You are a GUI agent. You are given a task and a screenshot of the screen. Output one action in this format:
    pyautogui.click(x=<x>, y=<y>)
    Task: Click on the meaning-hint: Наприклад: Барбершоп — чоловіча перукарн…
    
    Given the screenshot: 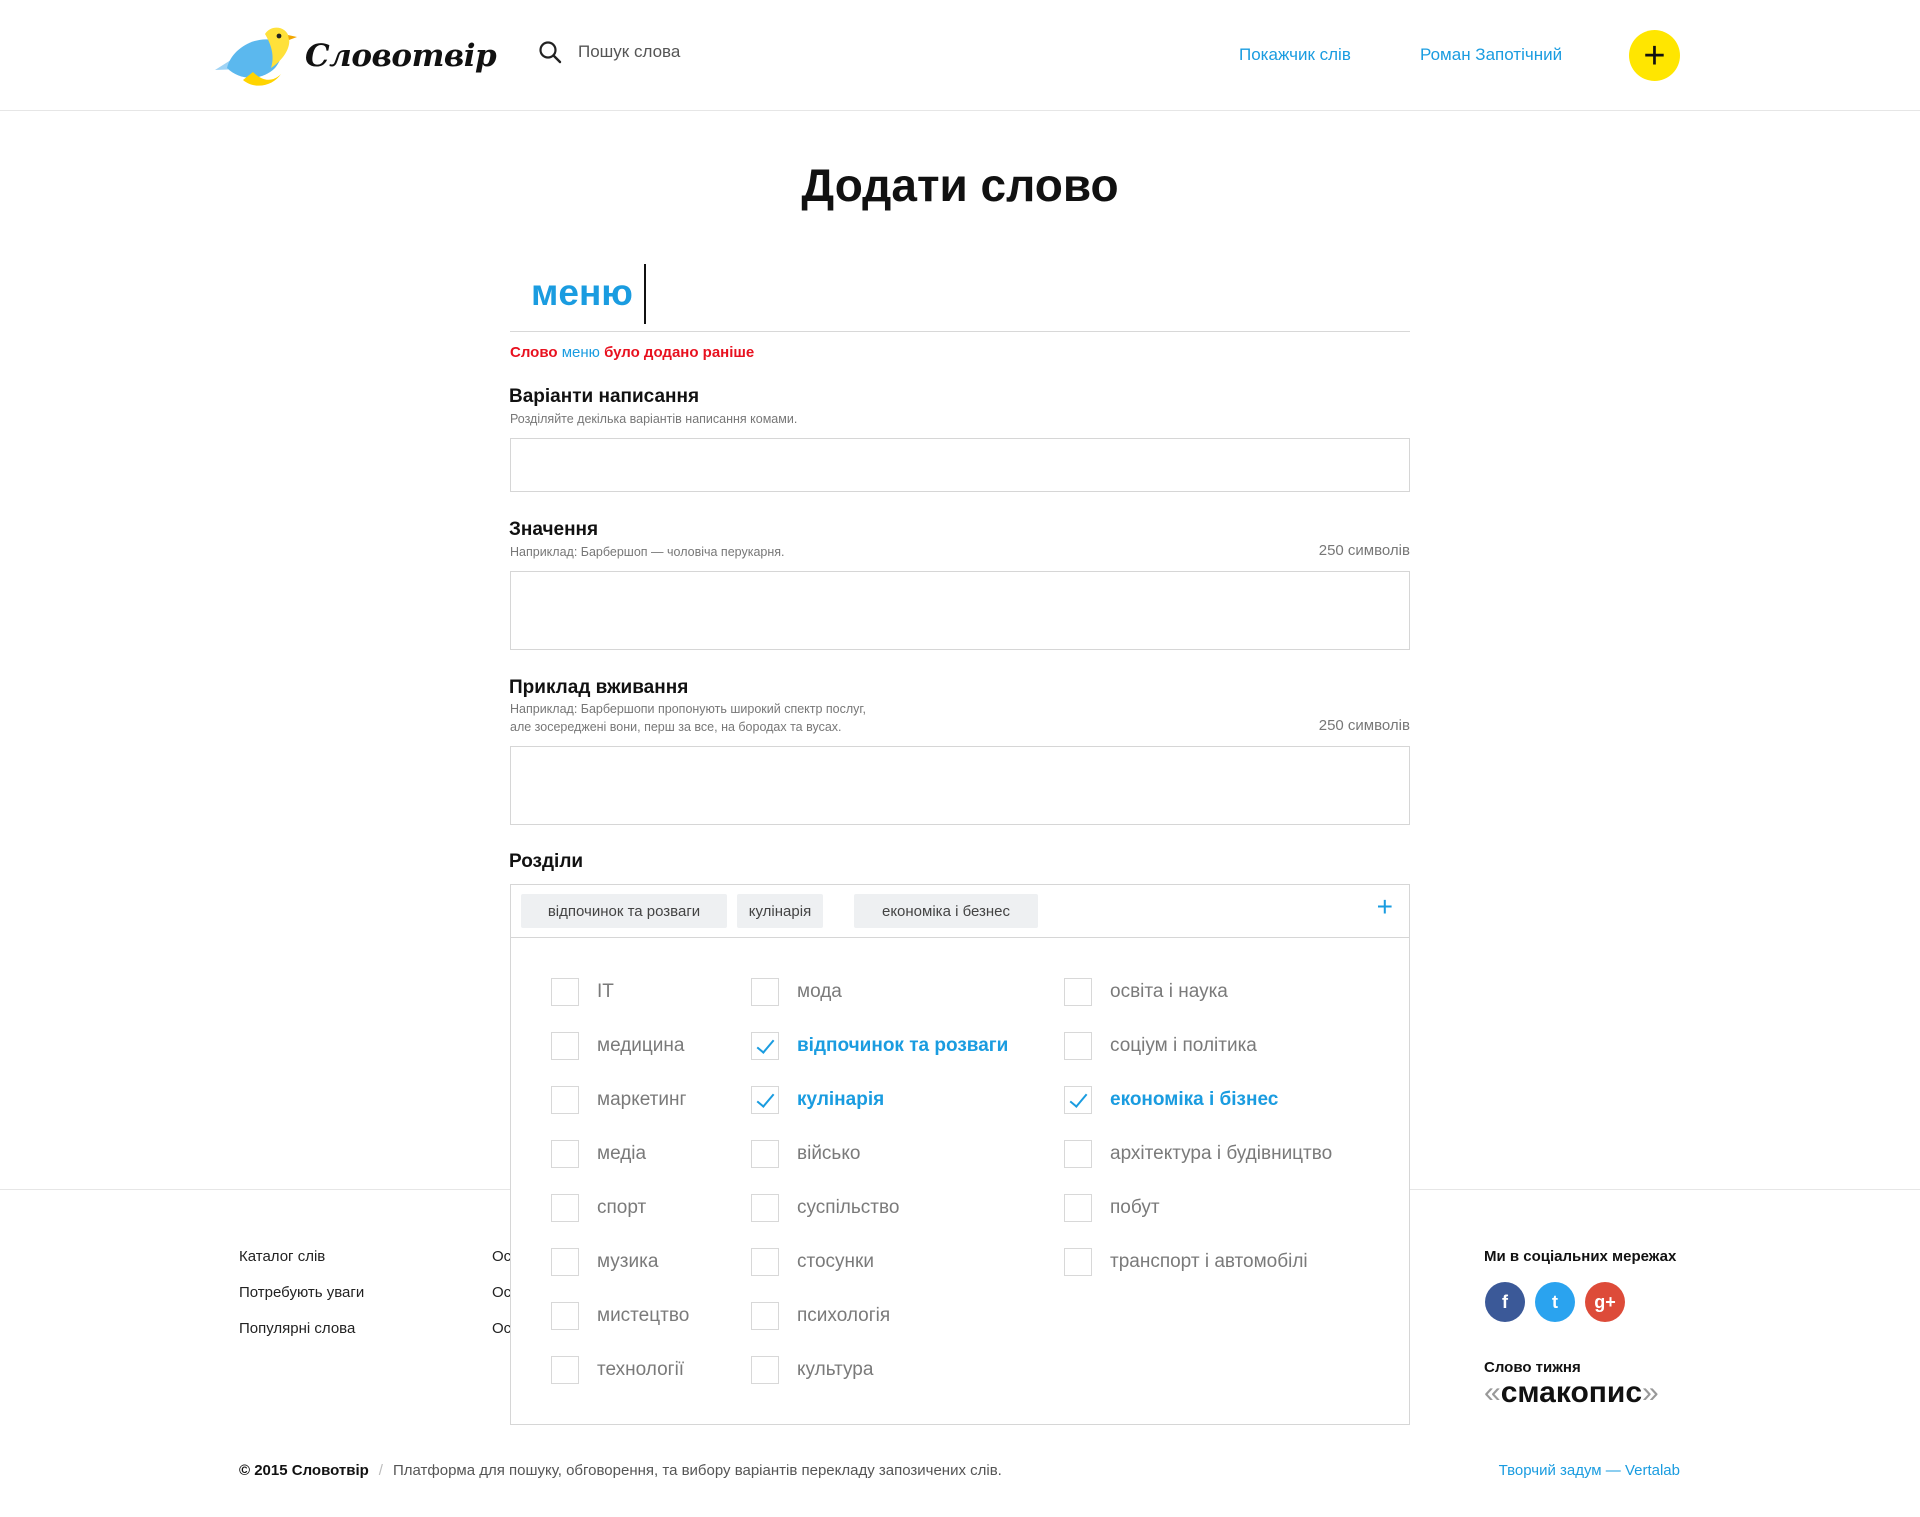 What is the action you would take?
    pyautogui.click(x=647, y=552)
    